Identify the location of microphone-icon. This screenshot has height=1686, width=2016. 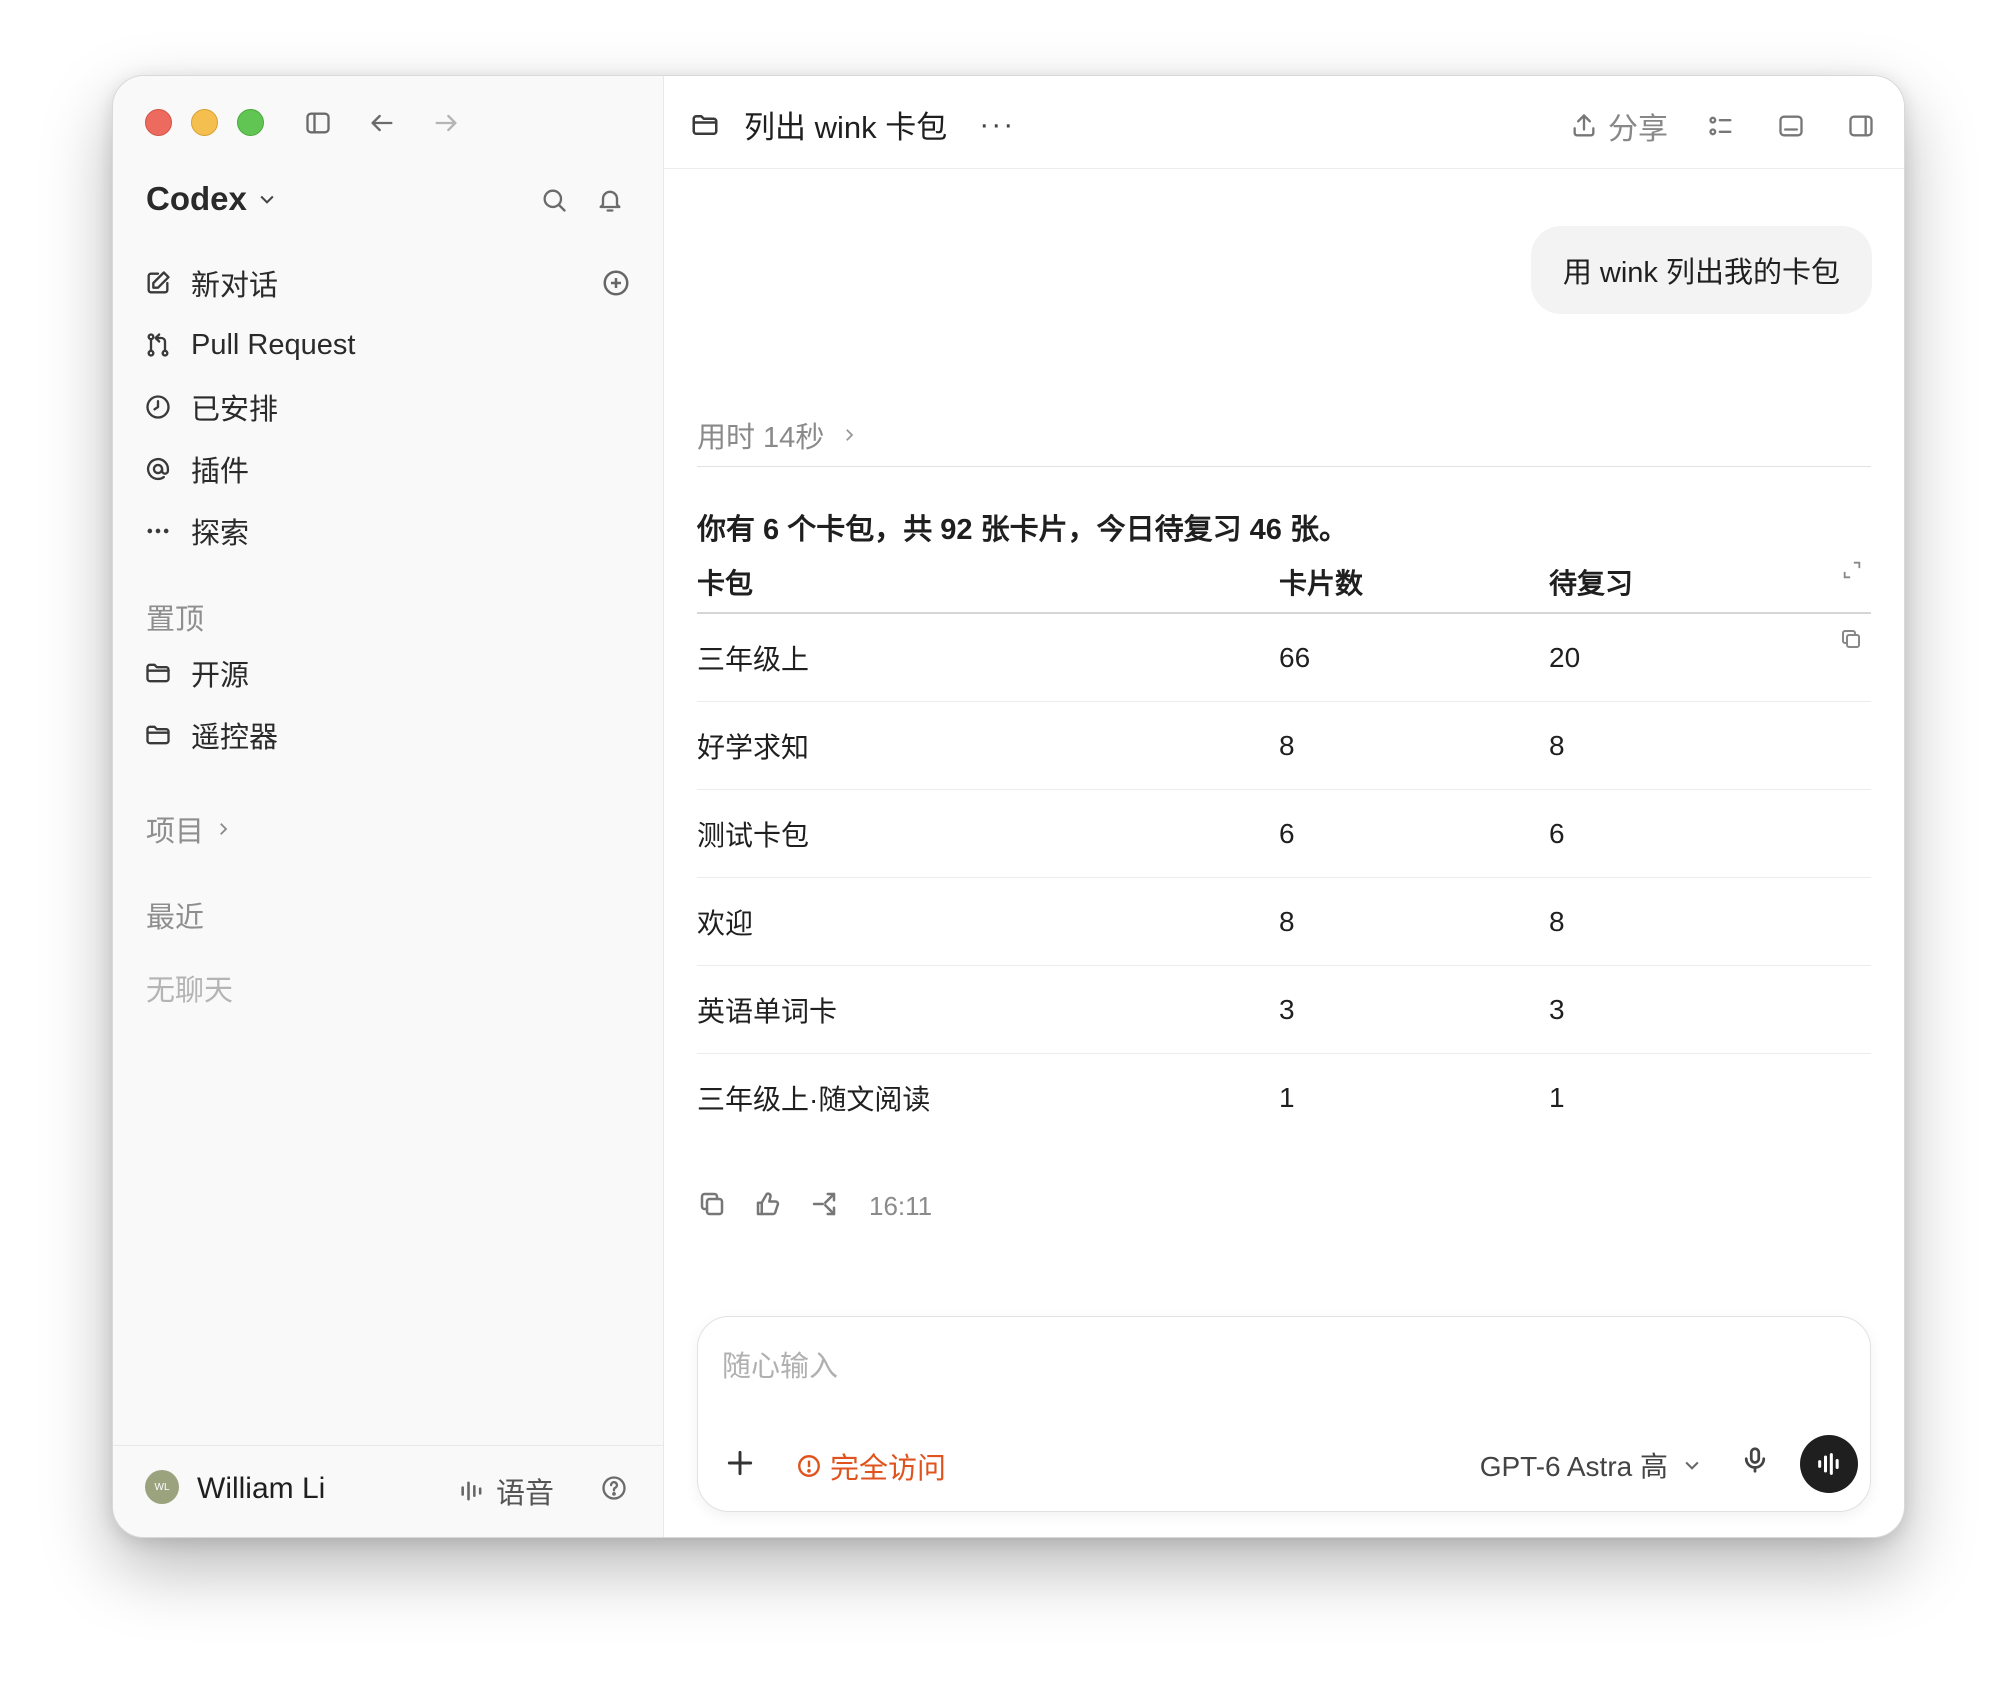
(1755, 1462).